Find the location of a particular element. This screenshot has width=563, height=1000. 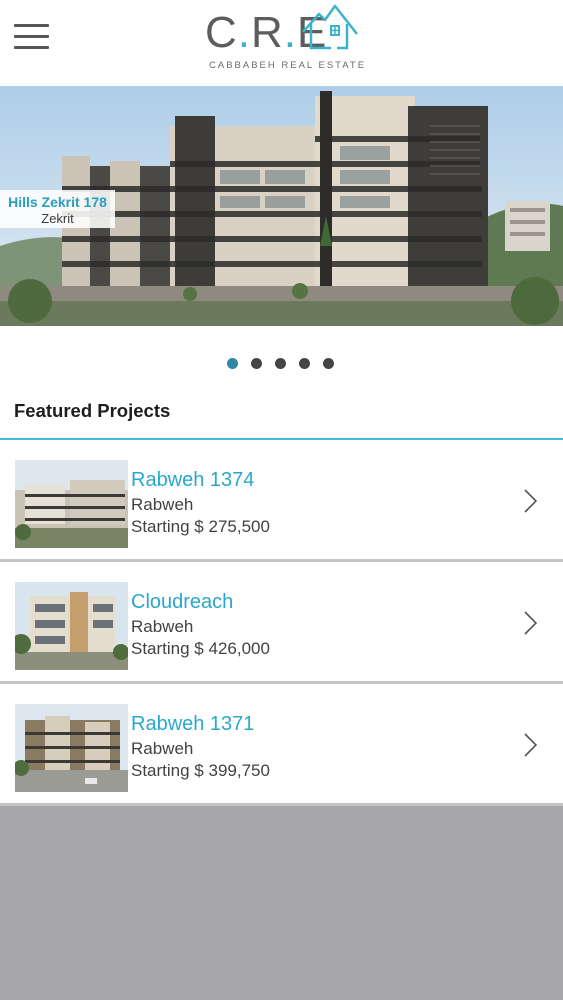

menu-icon is located at coordinates (32, 37).